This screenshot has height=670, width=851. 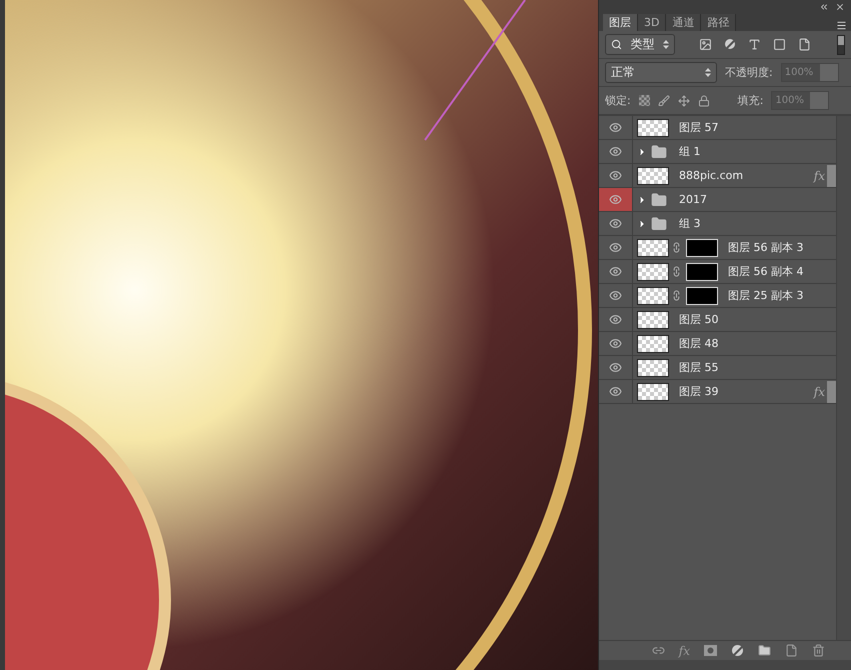 What do you see at coordinates (766, 295) in the screenshot?
I see `layer-name: 图层 25 副本 3` at bounding box center [766, 295].